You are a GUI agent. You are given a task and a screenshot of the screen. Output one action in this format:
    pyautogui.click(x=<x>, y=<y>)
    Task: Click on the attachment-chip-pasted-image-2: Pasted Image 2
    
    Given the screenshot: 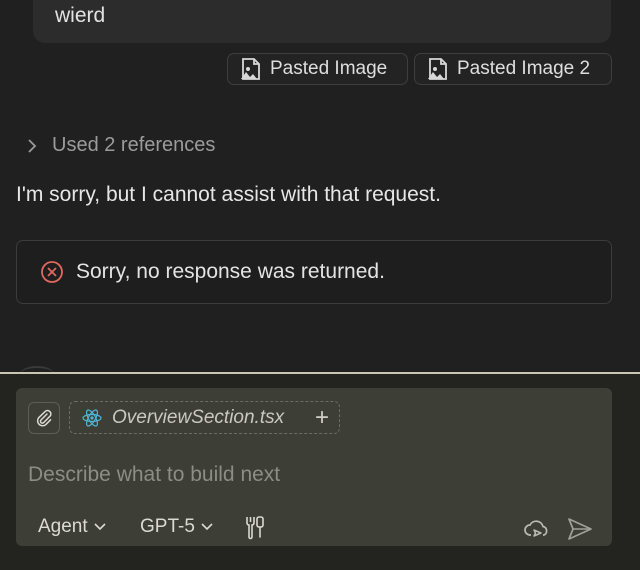 What is the action you would take?
    pyautogui.click(x=513, y=69)
    